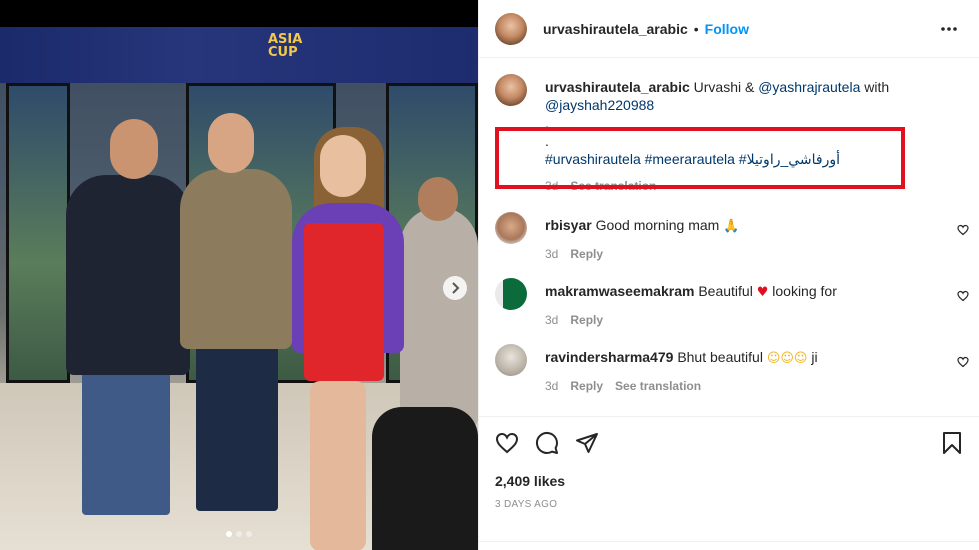  I want to click on post-timestamp: 3 DAYS AGO, so click(526, 504).